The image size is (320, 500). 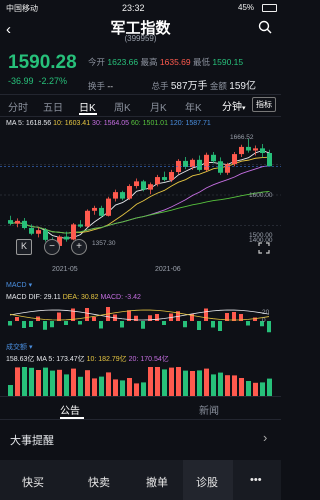 I want to click on fullscreen-icon, so click(x=264, y=250).